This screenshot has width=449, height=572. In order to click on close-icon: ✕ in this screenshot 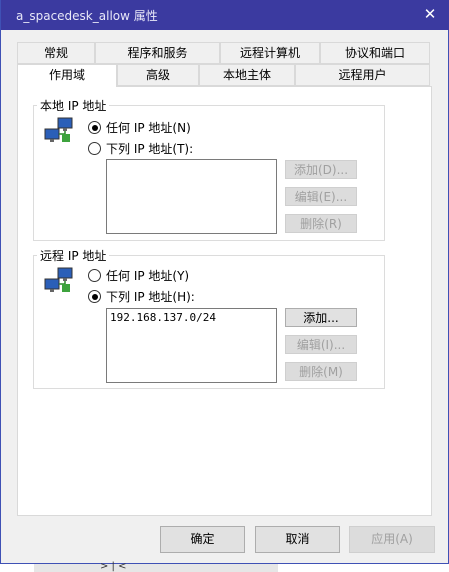, I will do `click(430, 14)`.